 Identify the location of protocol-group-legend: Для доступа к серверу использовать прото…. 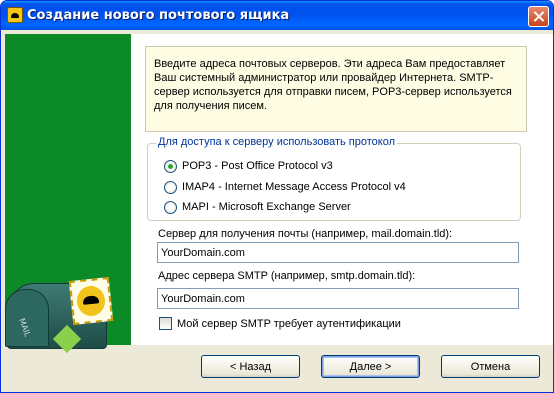
(276, 142).